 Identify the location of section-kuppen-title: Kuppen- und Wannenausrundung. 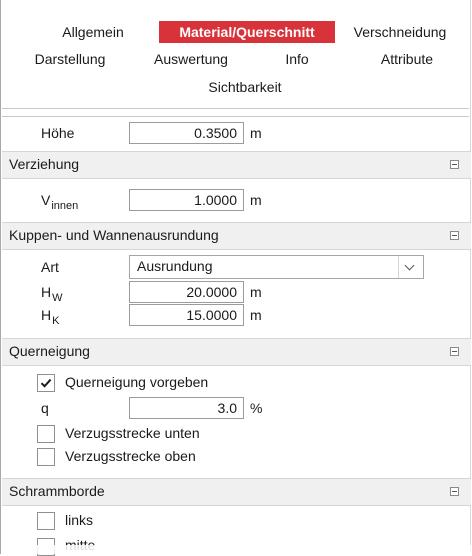
(114, 235).